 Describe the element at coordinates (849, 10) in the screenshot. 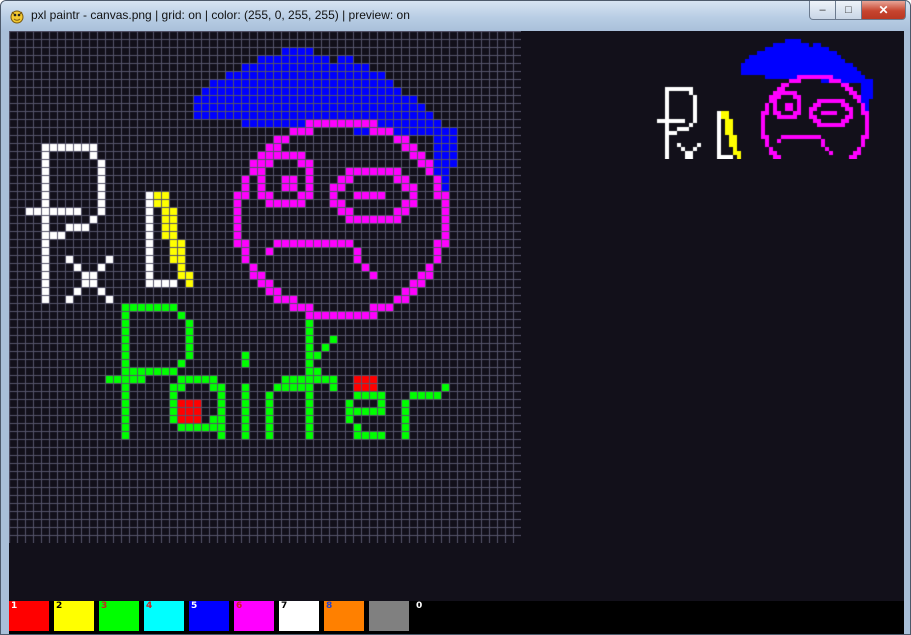

I see `maximize-button: □` at that location.